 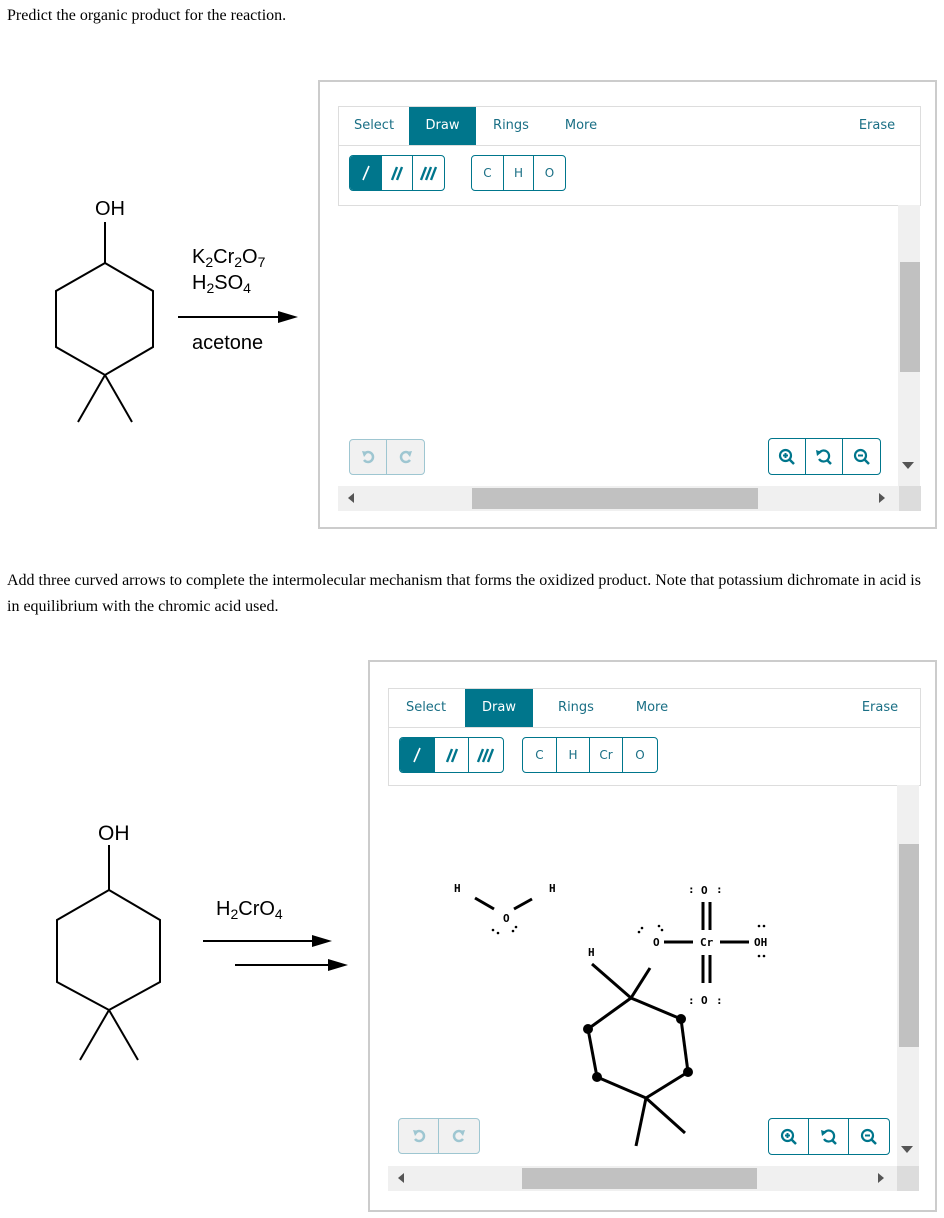 What do you see at coordinates (249, 910) in the screenshot?
I see `reagent-h2cro4: H2CrO4` at bounding box center [249, 910].